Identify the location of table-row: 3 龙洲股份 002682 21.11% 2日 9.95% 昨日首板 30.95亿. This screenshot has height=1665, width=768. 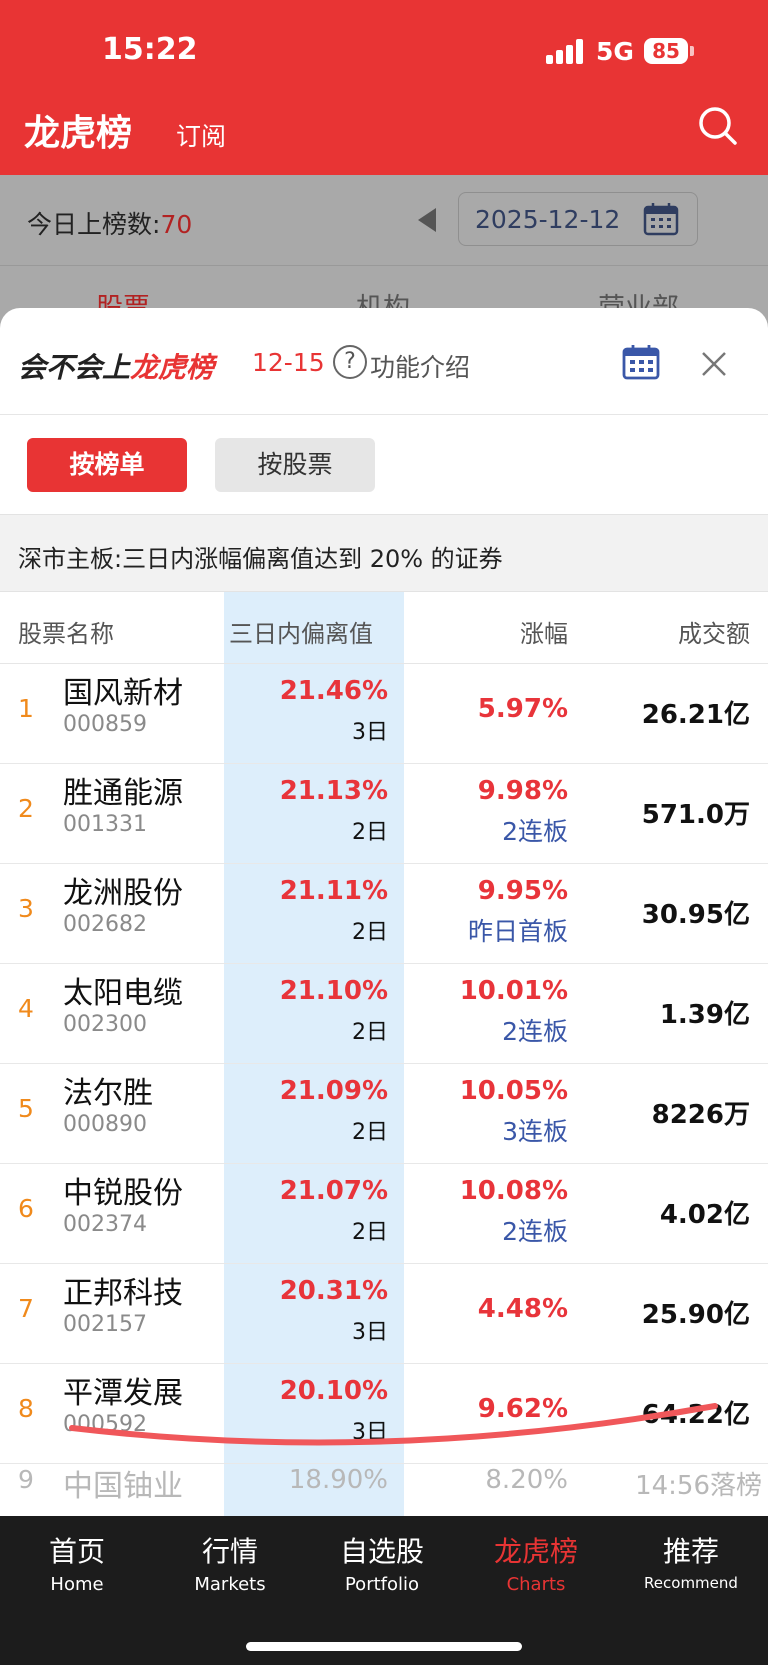
(384, 914).